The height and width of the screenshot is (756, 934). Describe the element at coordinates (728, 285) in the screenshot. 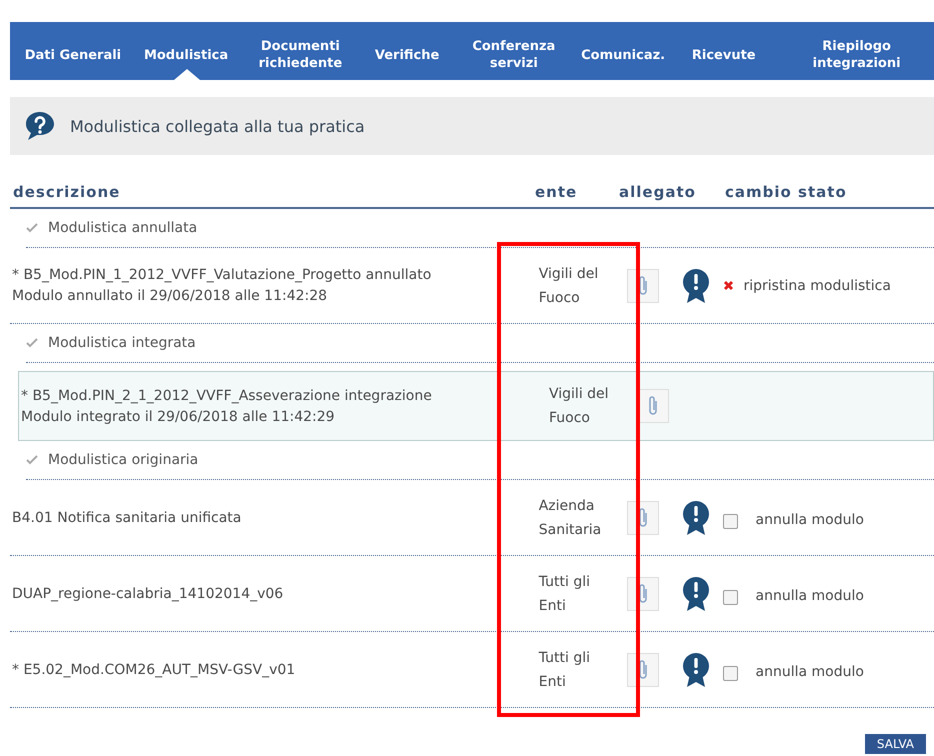

I see `close-icon` at that location.